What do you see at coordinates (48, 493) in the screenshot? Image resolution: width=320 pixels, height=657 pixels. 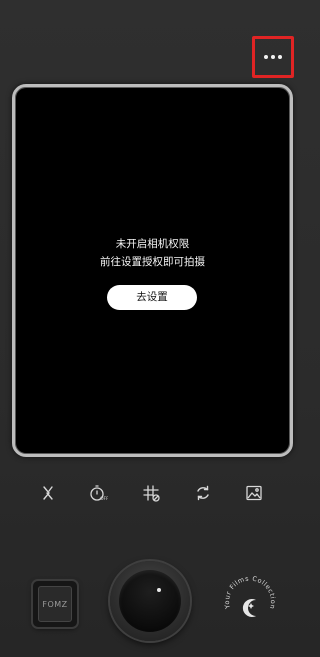 I see `flash-off-icon` at bounding box center [48, 493].